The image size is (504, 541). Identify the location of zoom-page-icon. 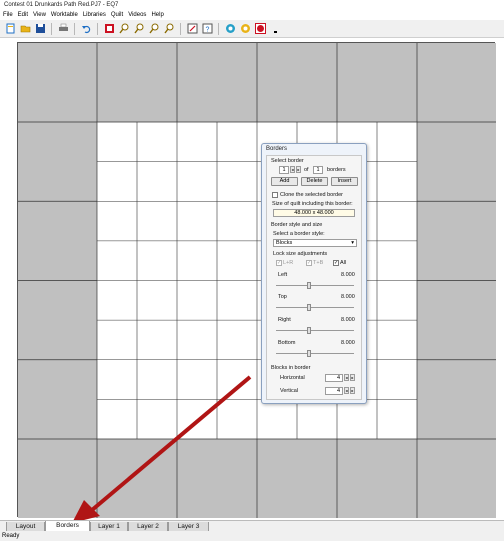
(169, 29).